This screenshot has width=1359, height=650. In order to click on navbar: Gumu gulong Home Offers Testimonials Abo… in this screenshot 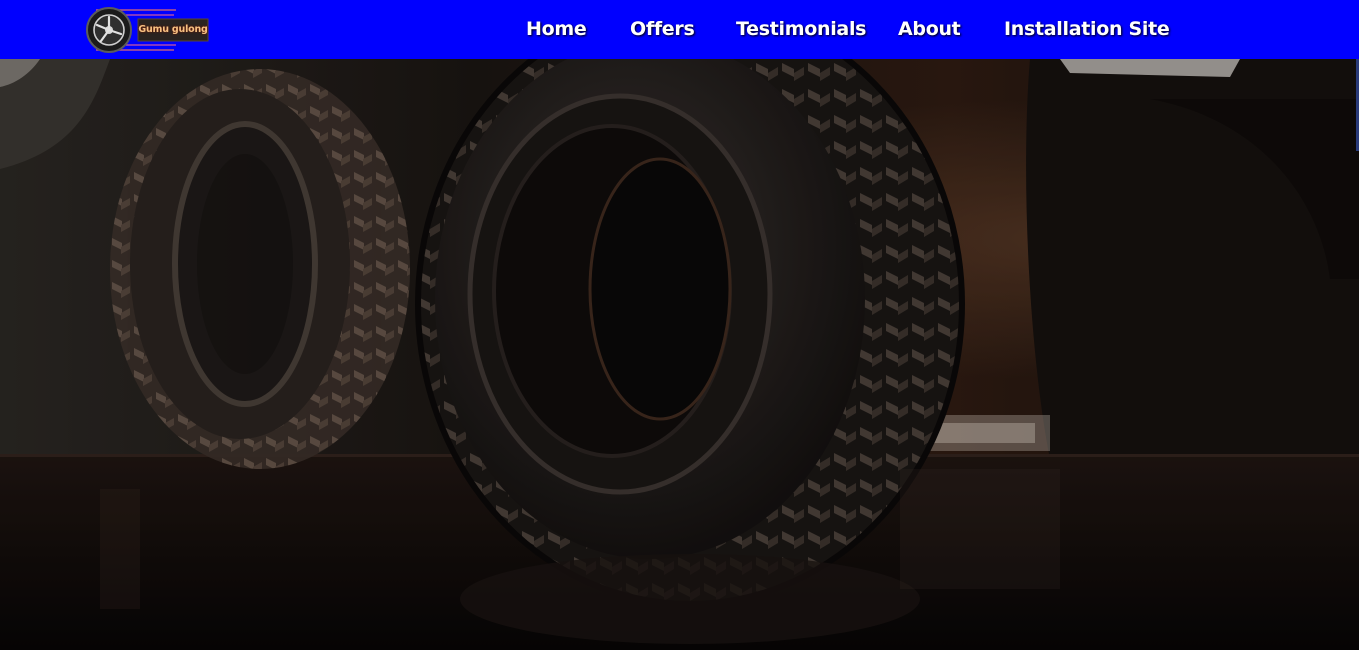, I will do `click(679, 29)`.